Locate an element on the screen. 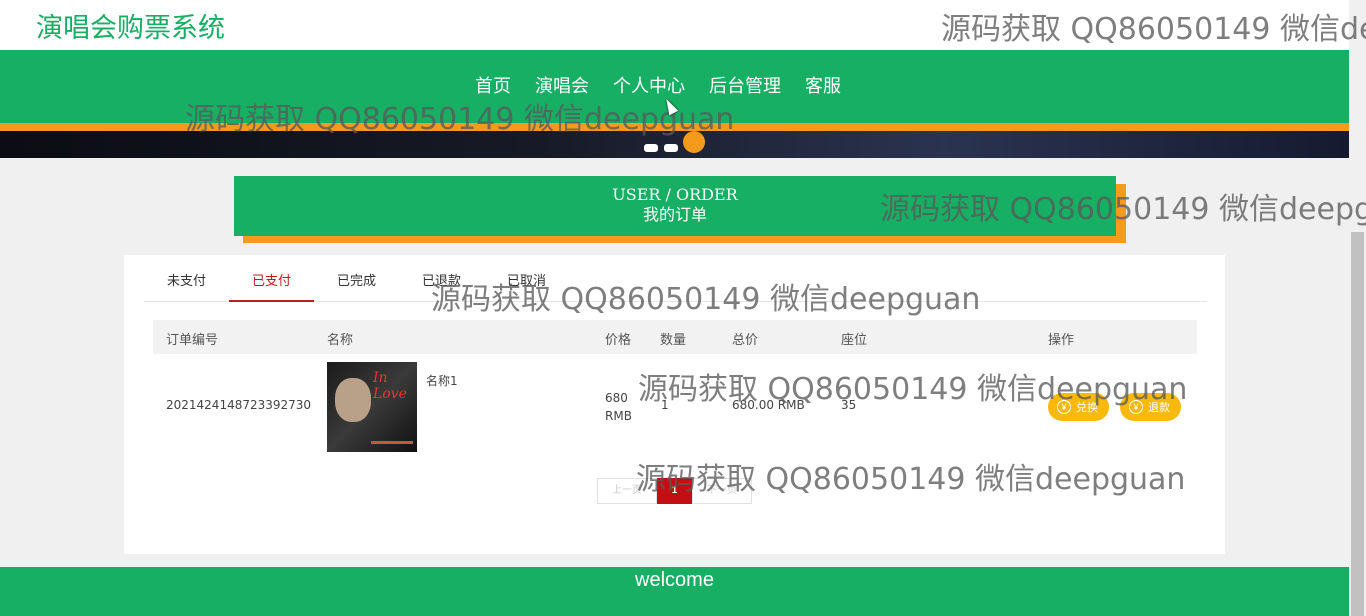 The image size is (1366, 616). section-header: USER / ORDER 我的订单 is located at coordinates (675, 206).